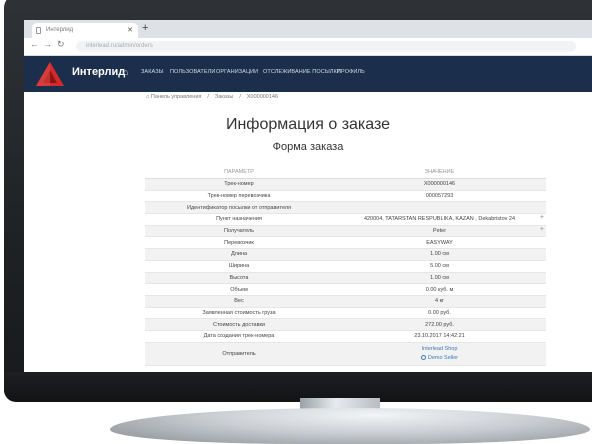 The height and width of the screenshot is (444, 592). I want to click on new-tab-button: +, so click(145, 28).